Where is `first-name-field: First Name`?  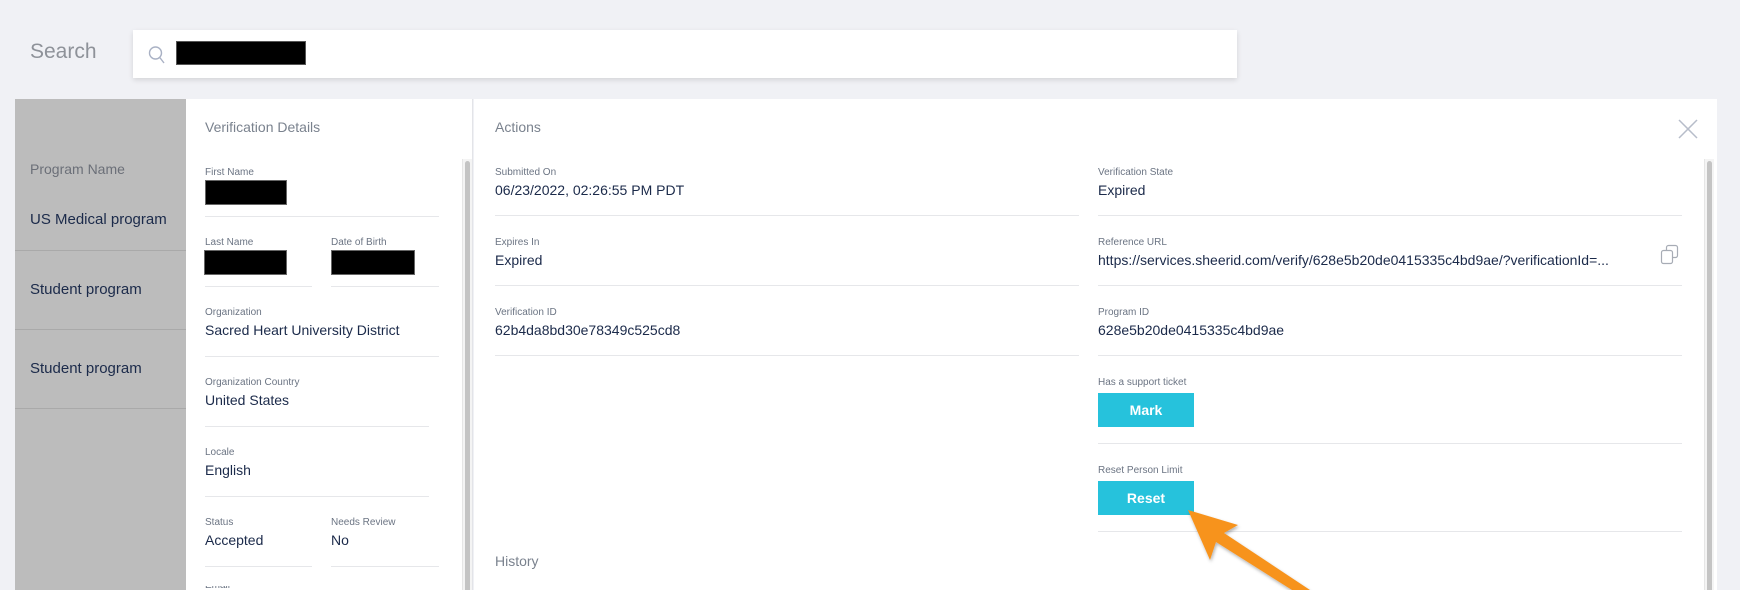
first-name-field: First Name is located at coordinates (246, 186).